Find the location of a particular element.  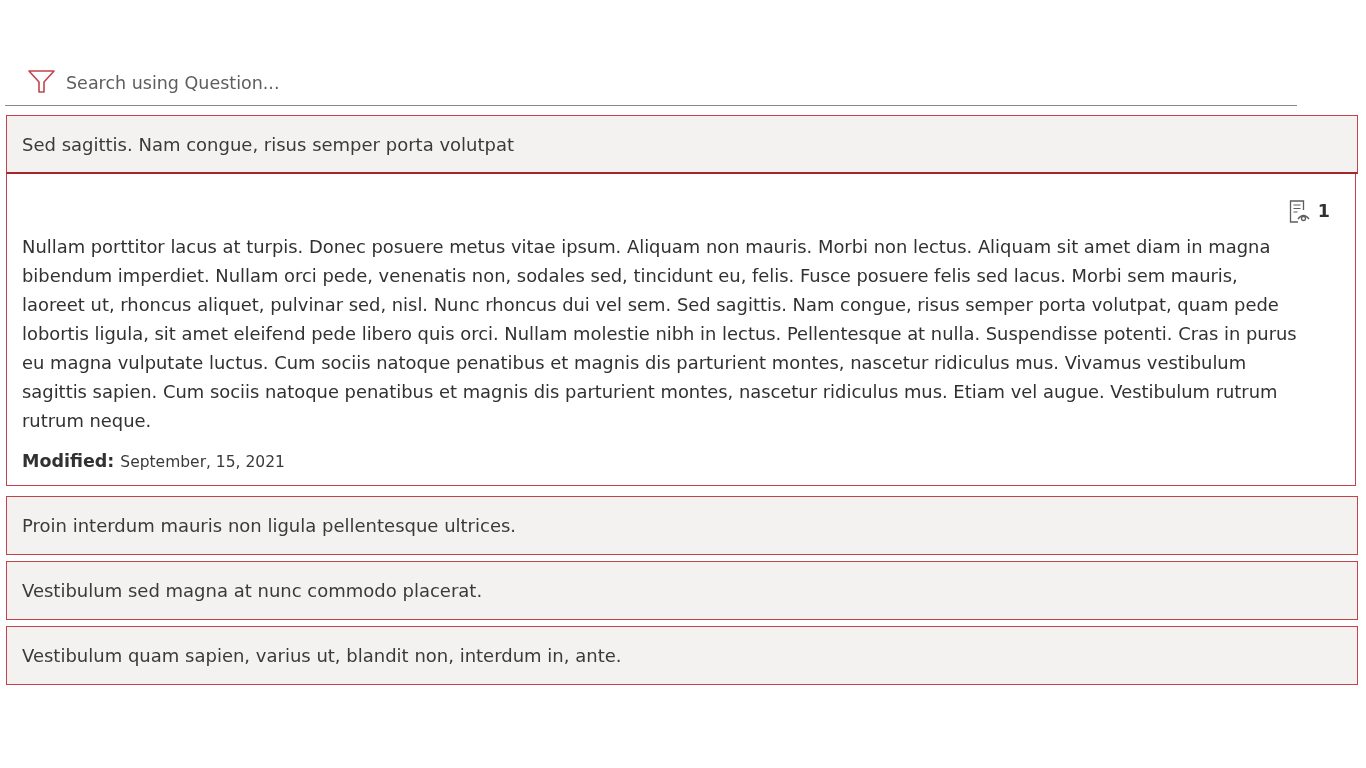

question-header: Vestibulum quam sapien, varius ut, blandit non, interdum in, ante. is located at coordinates (682, 655).